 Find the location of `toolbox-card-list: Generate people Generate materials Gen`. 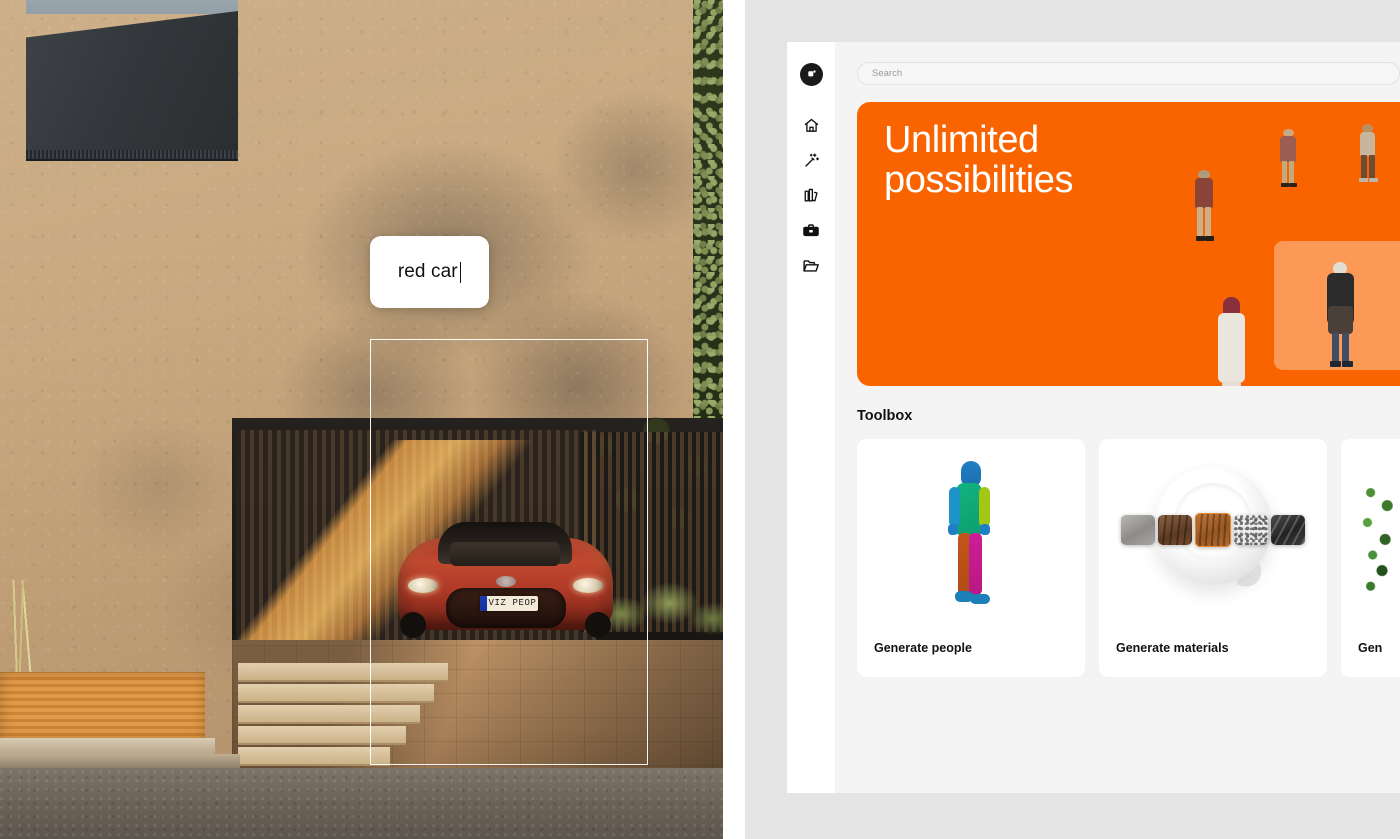

toolbox-card-list: Generate people Generate materials Gen is located at coordinates (1128, 558).